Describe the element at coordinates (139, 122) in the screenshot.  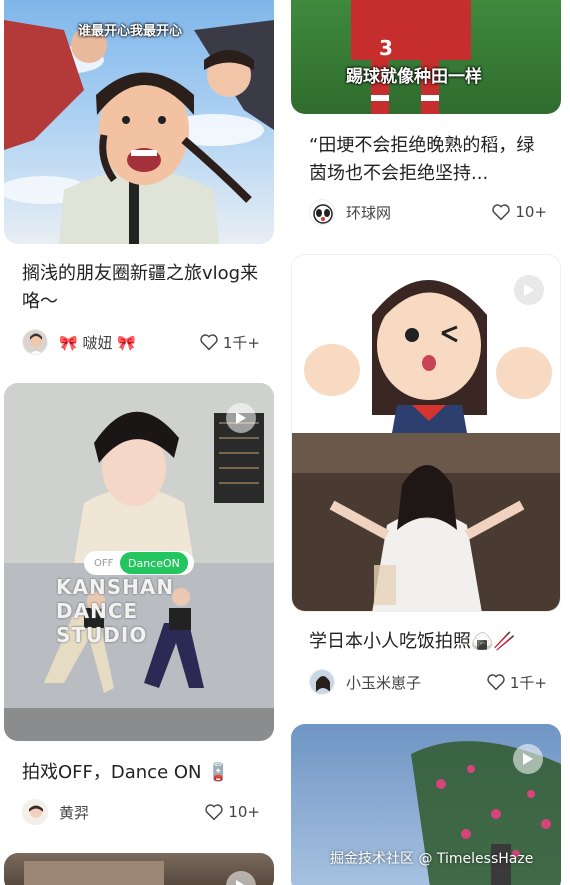
I see `card-thumbnail: 谁最开心我最开心` at that location.